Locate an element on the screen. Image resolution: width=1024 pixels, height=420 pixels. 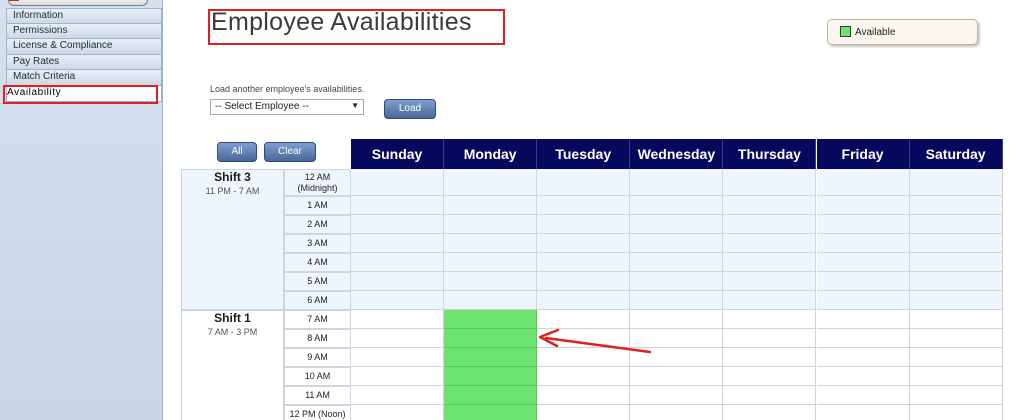
availability-cell-monday-1-am is located at coordinates (491, 205).